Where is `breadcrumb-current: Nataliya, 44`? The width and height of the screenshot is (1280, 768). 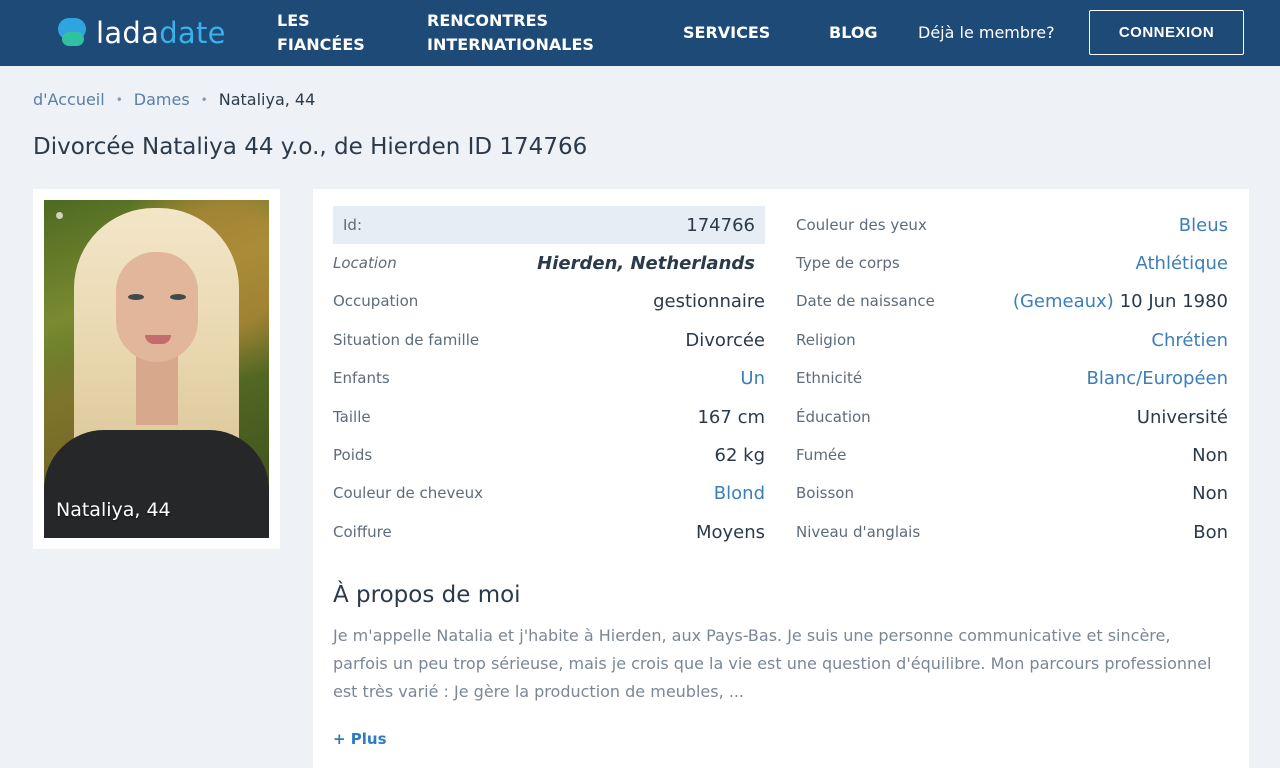 breadcrumb-current: Nataliya, 44 is located at coordinates (267, 99).